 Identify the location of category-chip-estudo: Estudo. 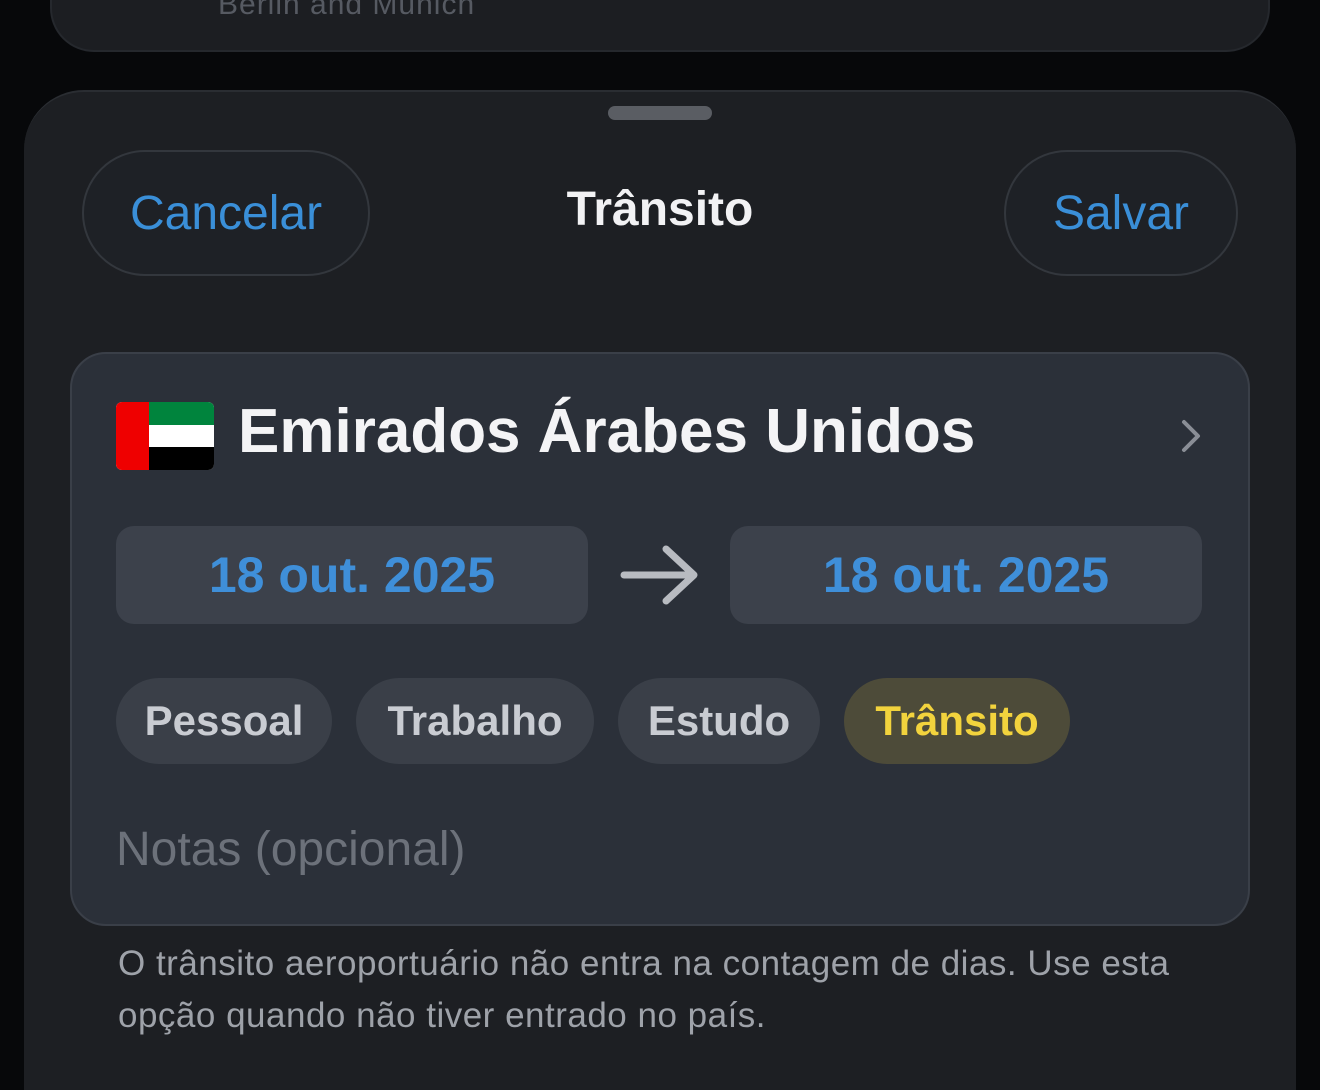
(719, 721).